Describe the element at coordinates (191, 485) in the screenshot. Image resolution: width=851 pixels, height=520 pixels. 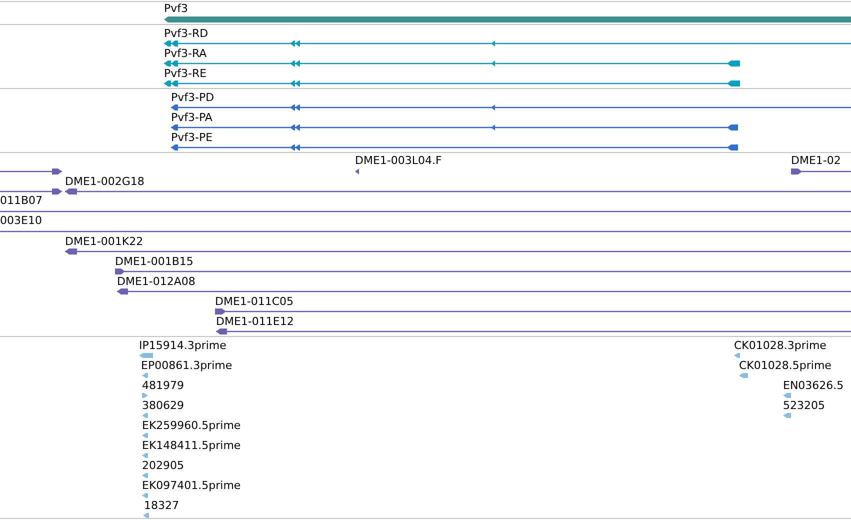
I see `feature-label: EK097401.5prime` at that location.